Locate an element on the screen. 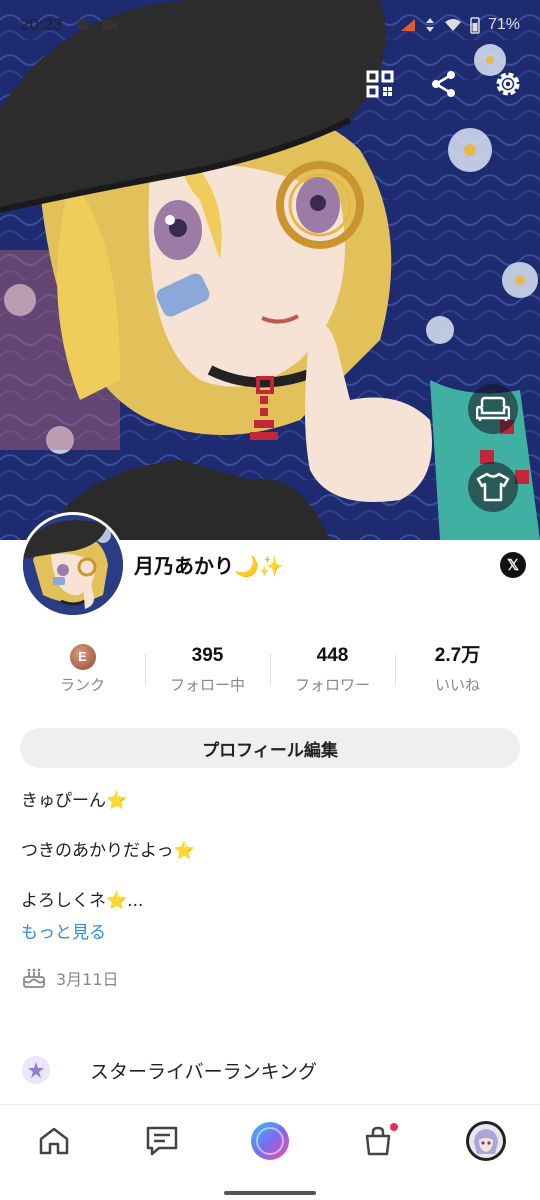 Image resolution: width=540 pixels, height=1200 pixels. star-liver-ranking-row: スターライバーランキング is located at coordinates (270, 1070).